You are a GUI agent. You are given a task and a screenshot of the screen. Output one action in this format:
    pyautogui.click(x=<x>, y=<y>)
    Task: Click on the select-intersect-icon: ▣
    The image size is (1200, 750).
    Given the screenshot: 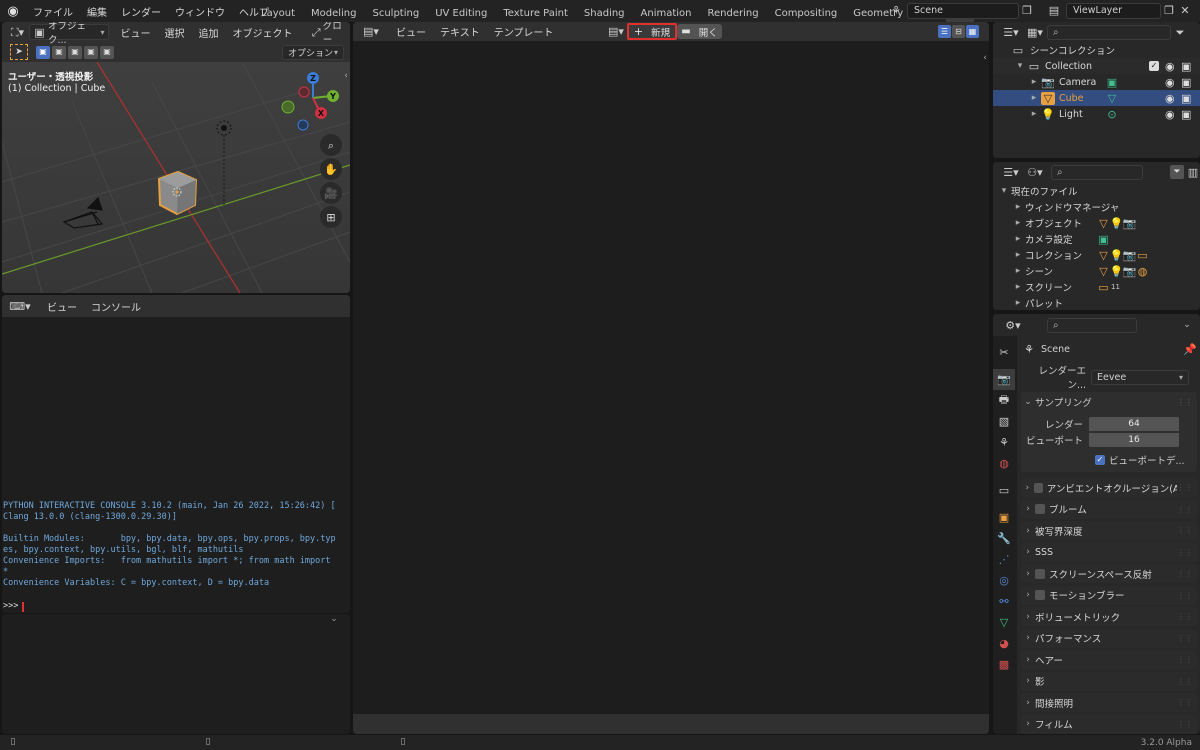 What is the action you would take?
    pyautogui.click(x=107, y=52)
    